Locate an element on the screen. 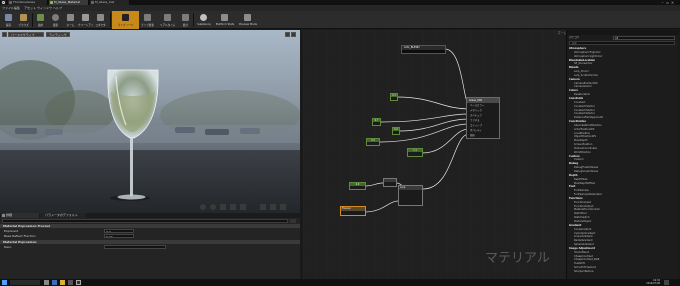 This screenshot has width=680, height=286. fresnel-node: Fresnel is located at coordinates (353, 211).